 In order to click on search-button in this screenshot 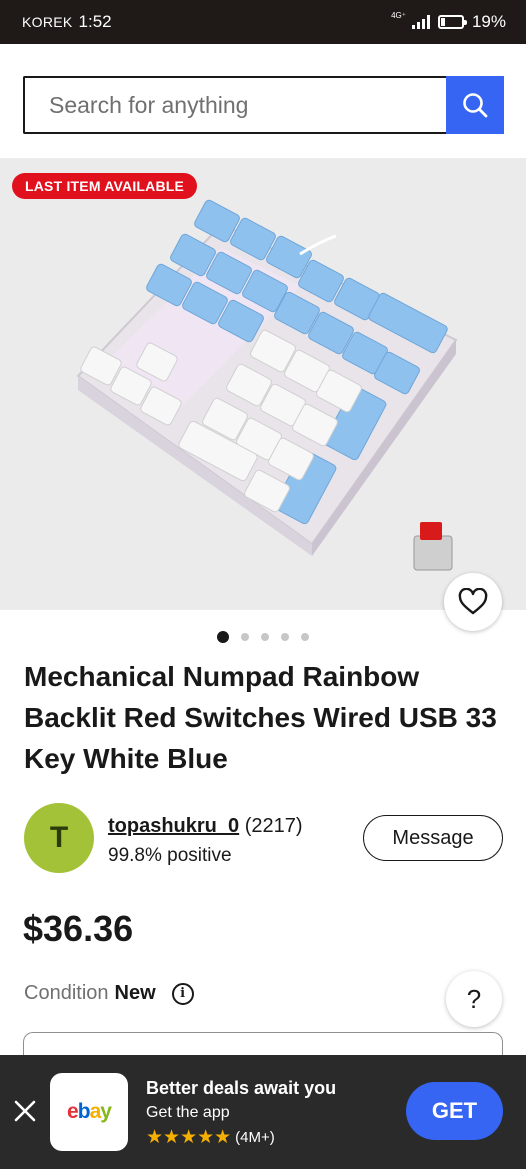, I will do `click(475, 105)`.